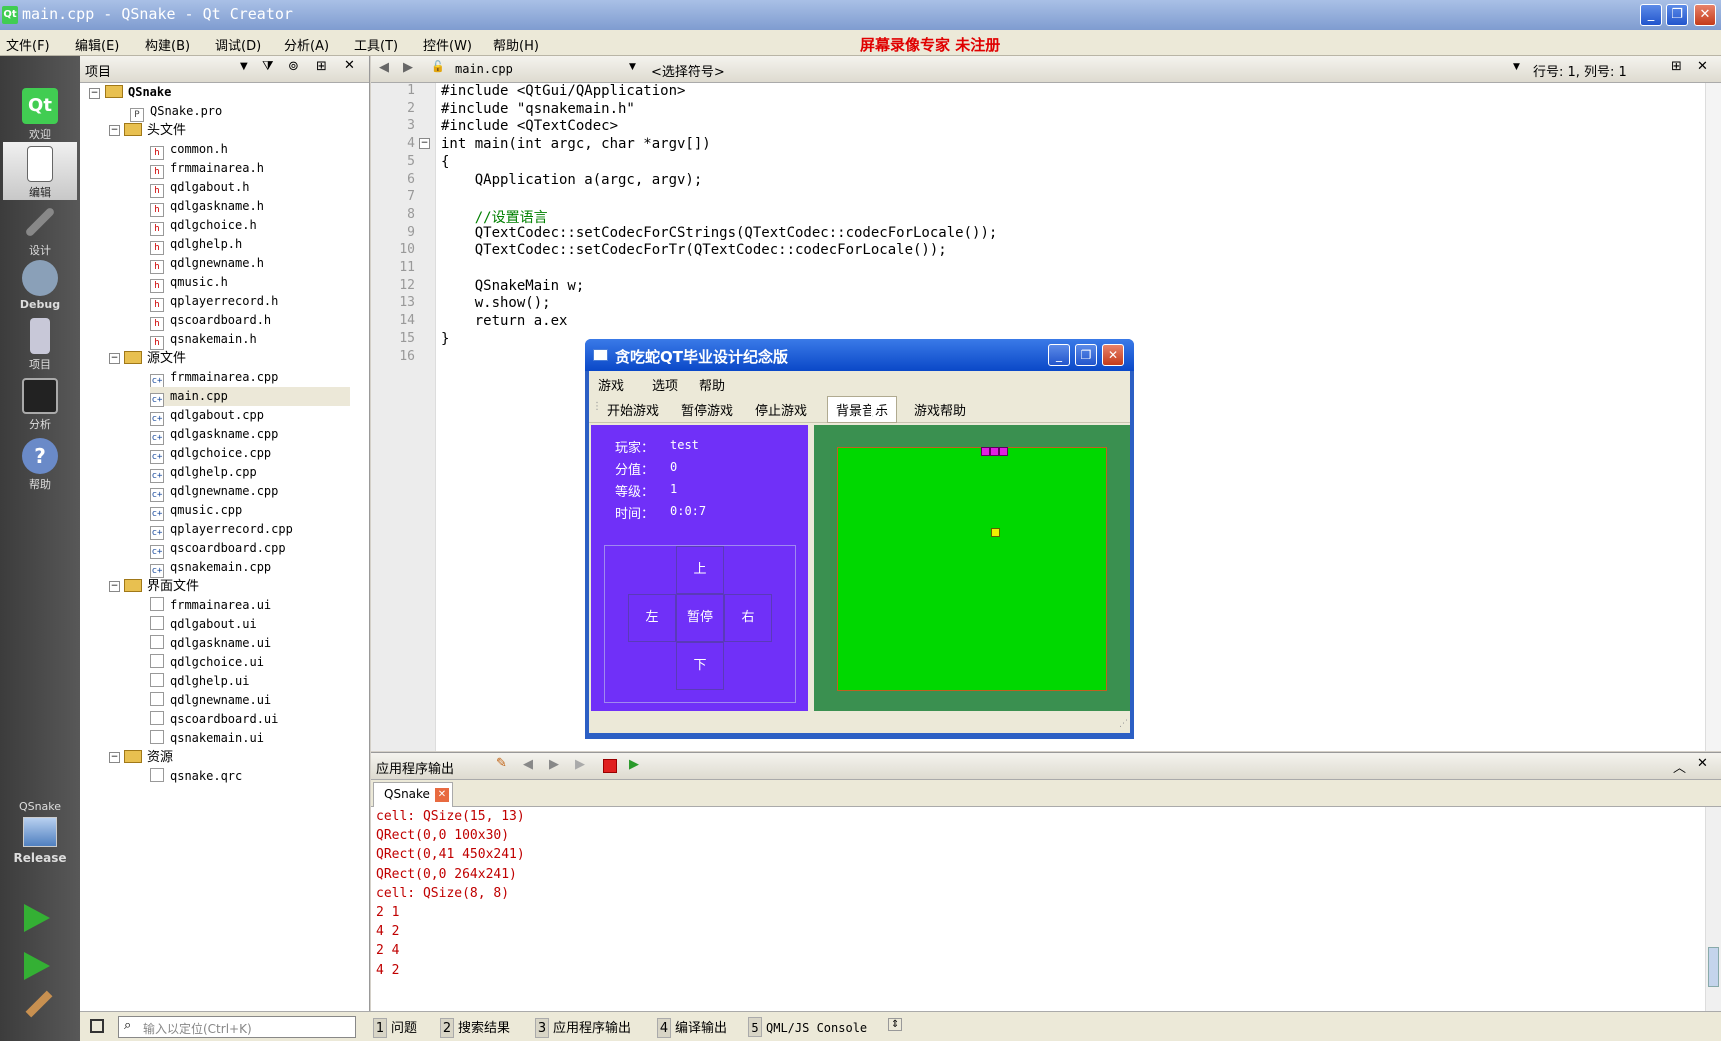 The width and height of the screenshot is (1721, 1041). Describe the element at coordinates (250, 738) in the screenshot. I see `tree-file: qsnakemain.ui` at that location.